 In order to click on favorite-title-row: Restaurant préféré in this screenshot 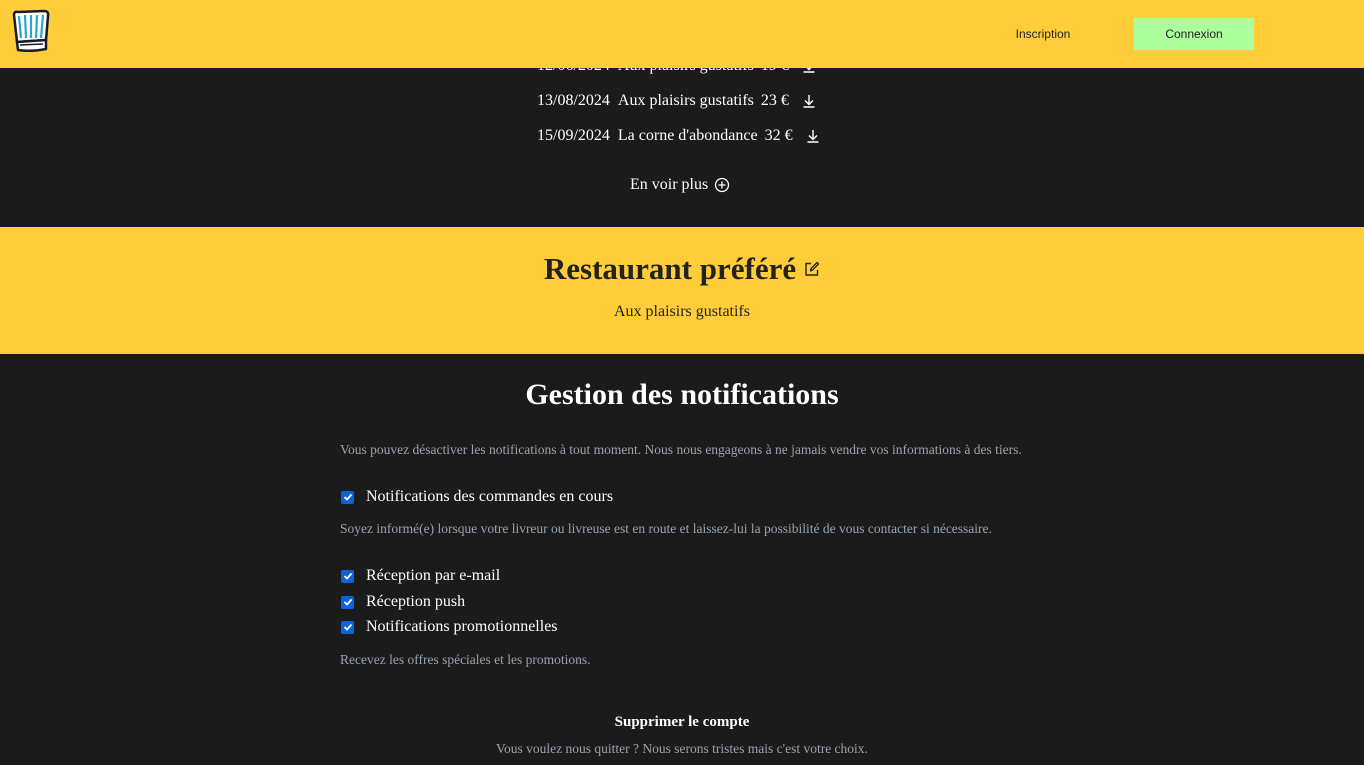, I will do `click(682, 269)`.